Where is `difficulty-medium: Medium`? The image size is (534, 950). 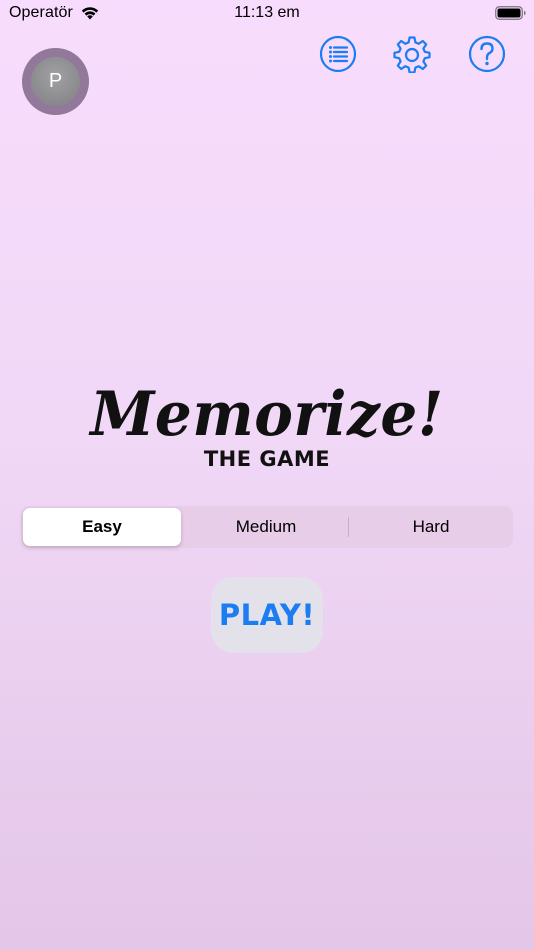
difficulty-medium: Medium is located at coordinates (266, 527).